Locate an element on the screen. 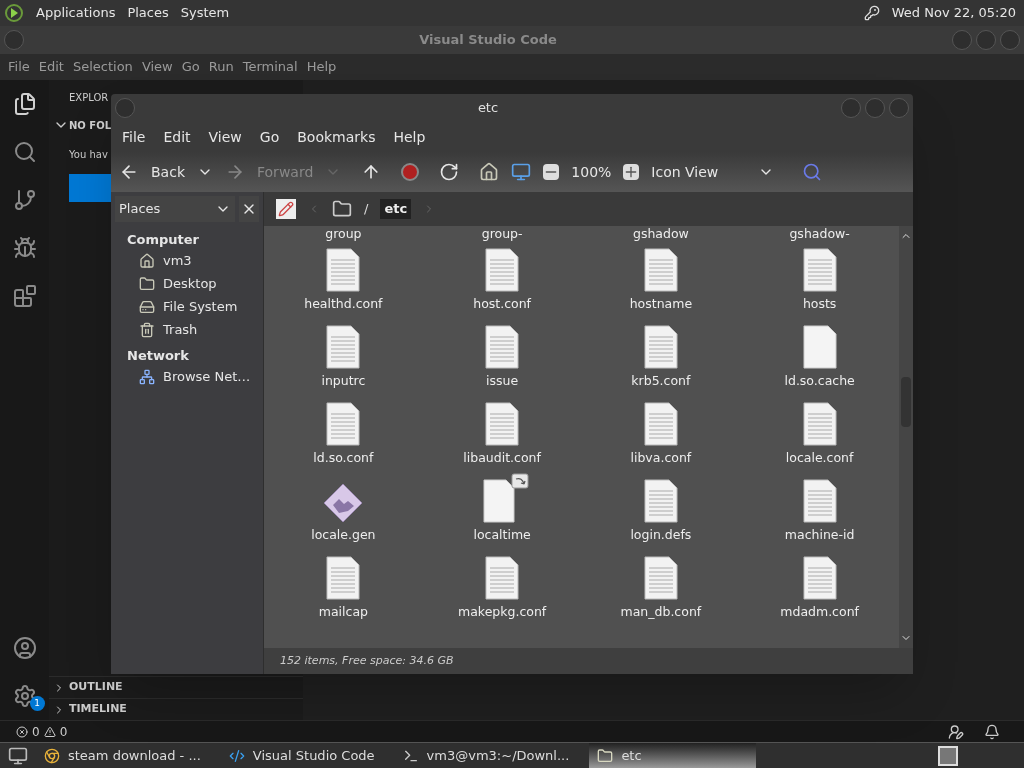 The height and width of the screenshot is (768, 1024). file-name: krb5.conf is located at coordinates (661, 380).